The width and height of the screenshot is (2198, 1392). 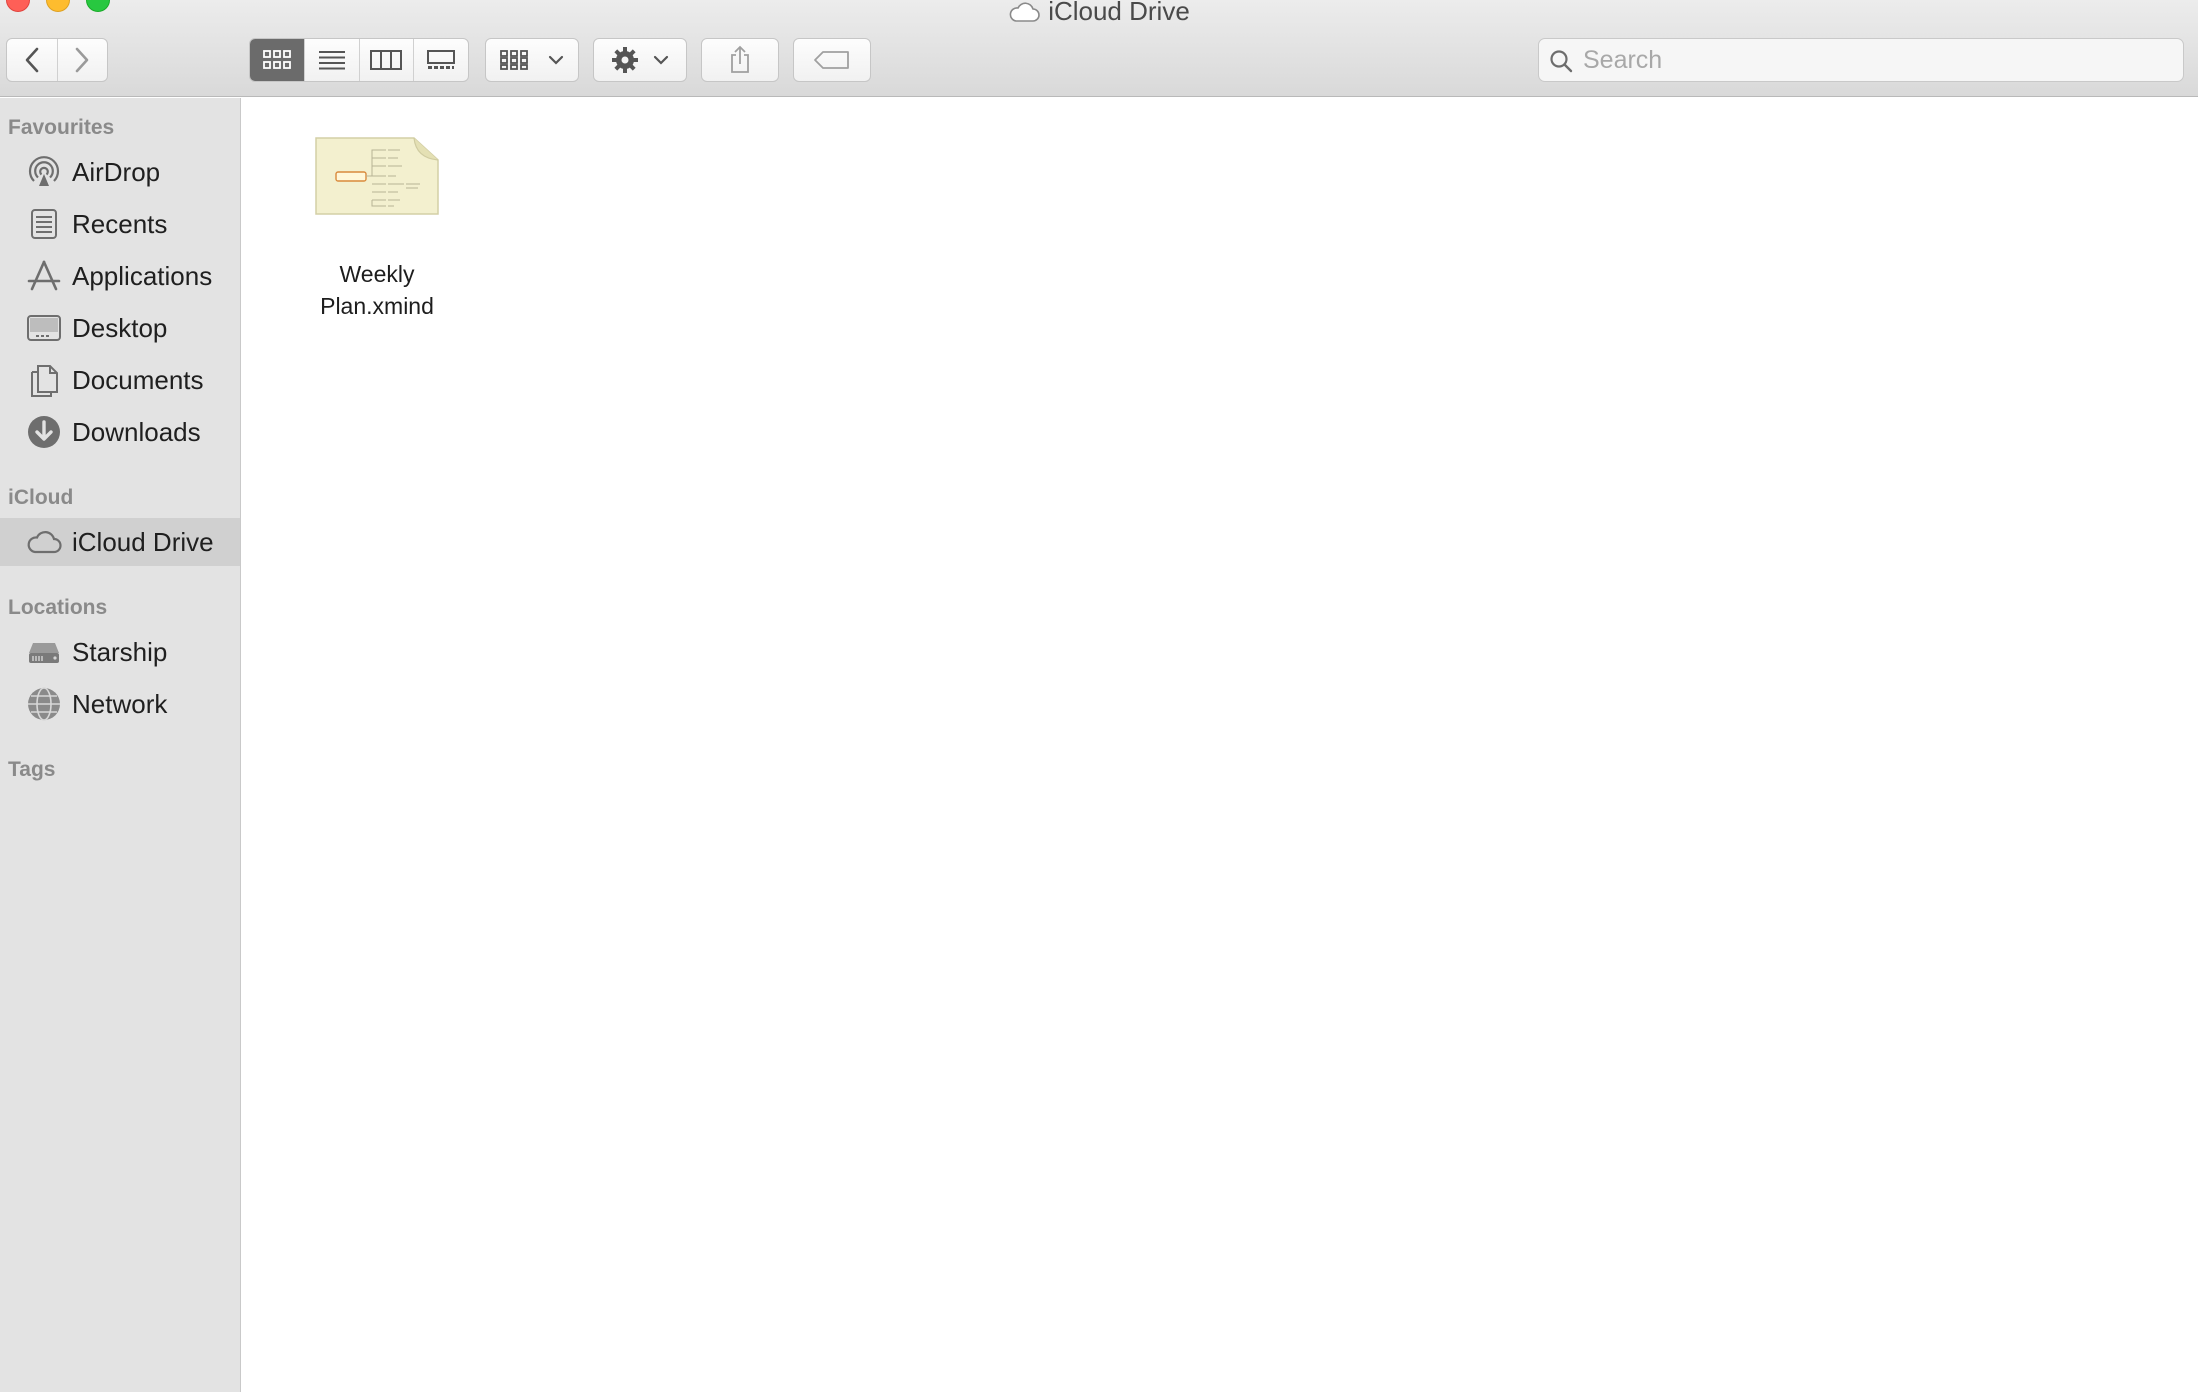 What do you see at coordinates (377, 274) in the screenshot?
I see `file-name-line: Weekly` at bounding box center [377, 274].